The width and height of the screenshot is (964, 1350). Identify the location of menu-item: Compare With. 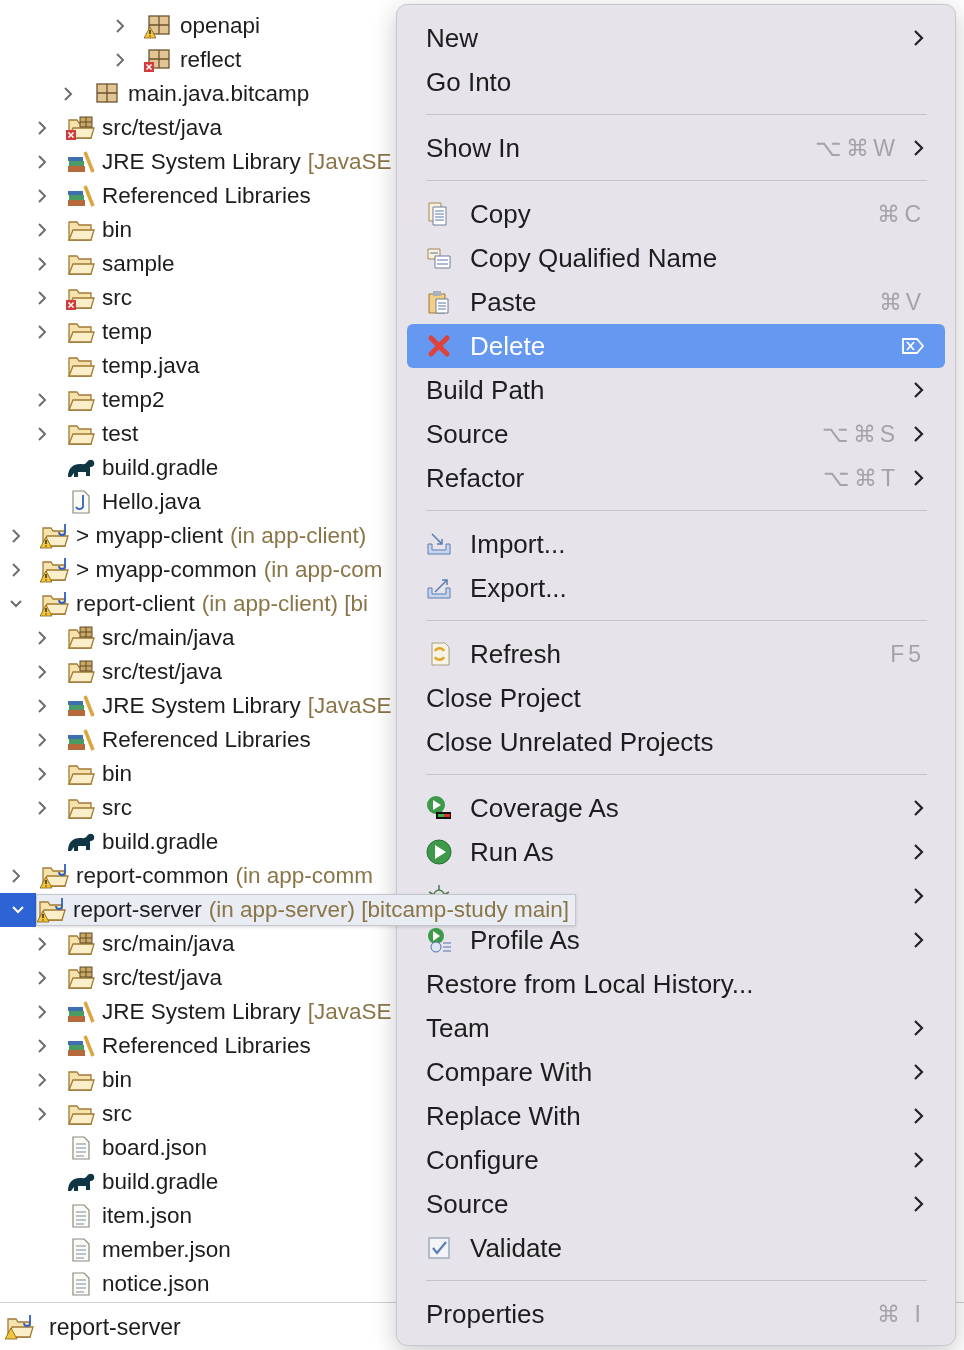
(676, 1072).